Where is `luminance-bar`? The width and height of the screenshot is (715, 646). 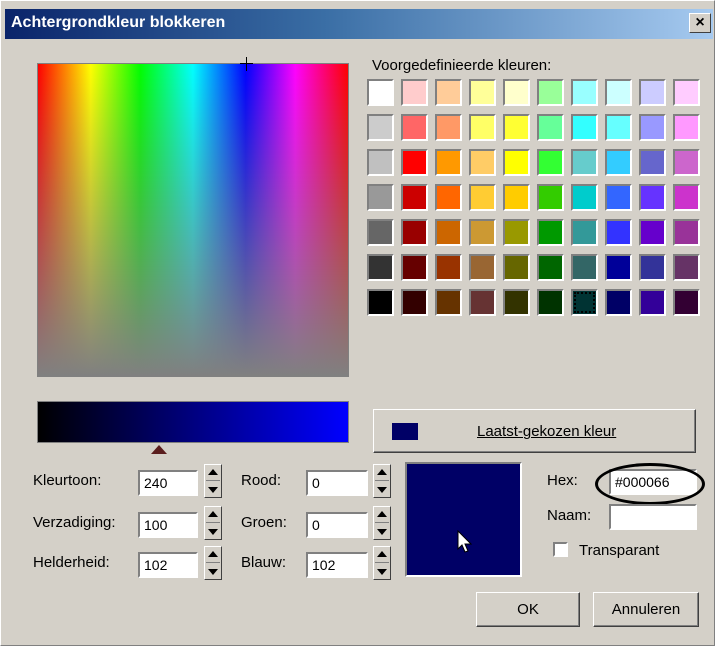 luminance-bar is located at coordinates (193, 422).